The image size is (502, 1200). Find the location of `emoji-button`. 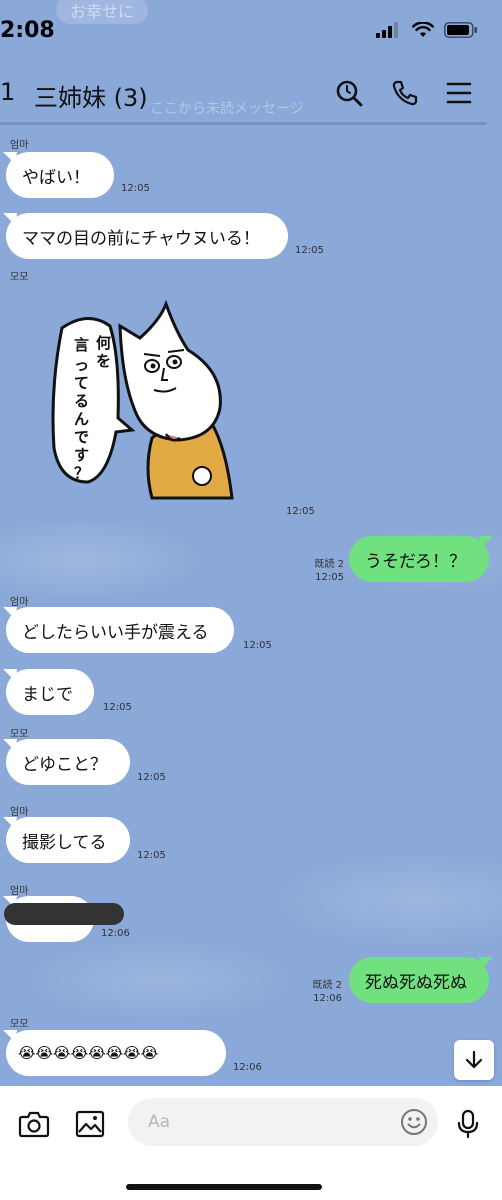

emoji-button is located at coordinates (414, 1122).